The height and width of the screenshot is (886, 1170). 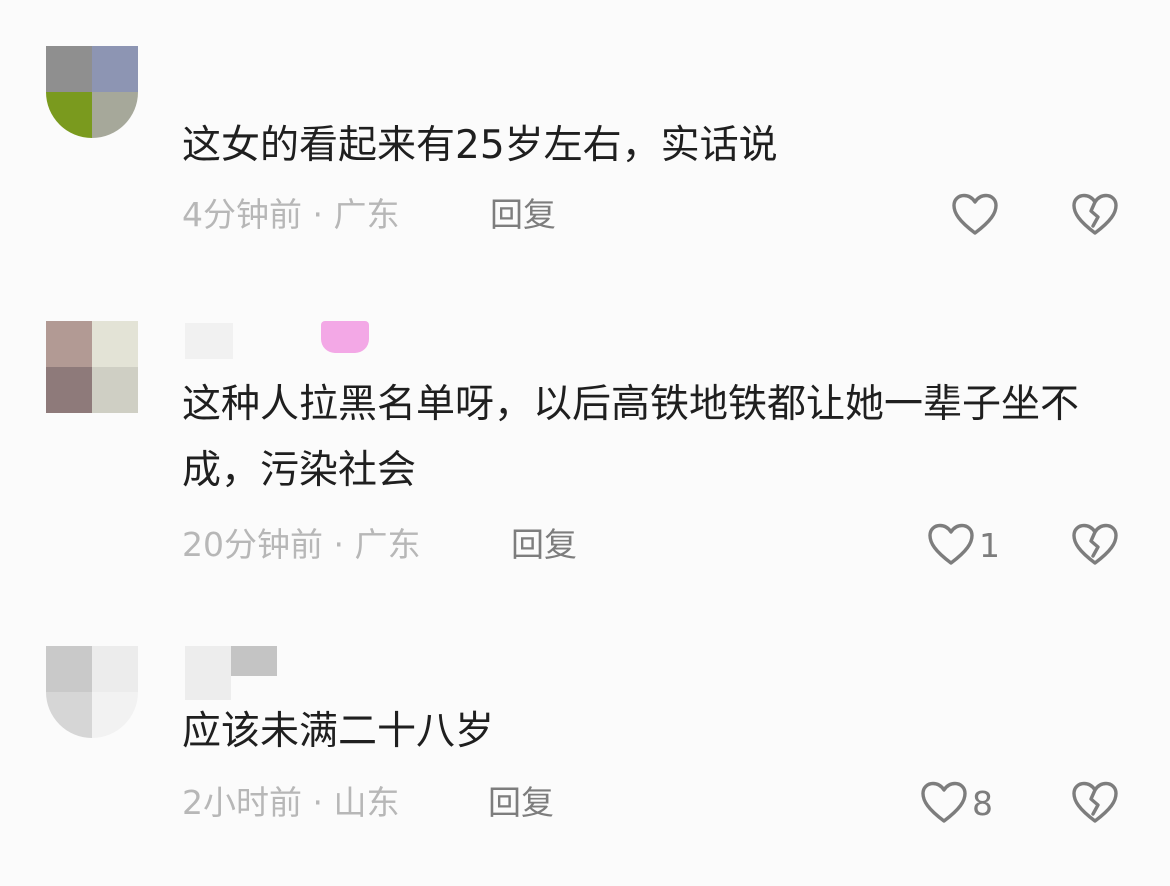 I want to click on comment-time: 20分钟前, so click(x=252, y=544).